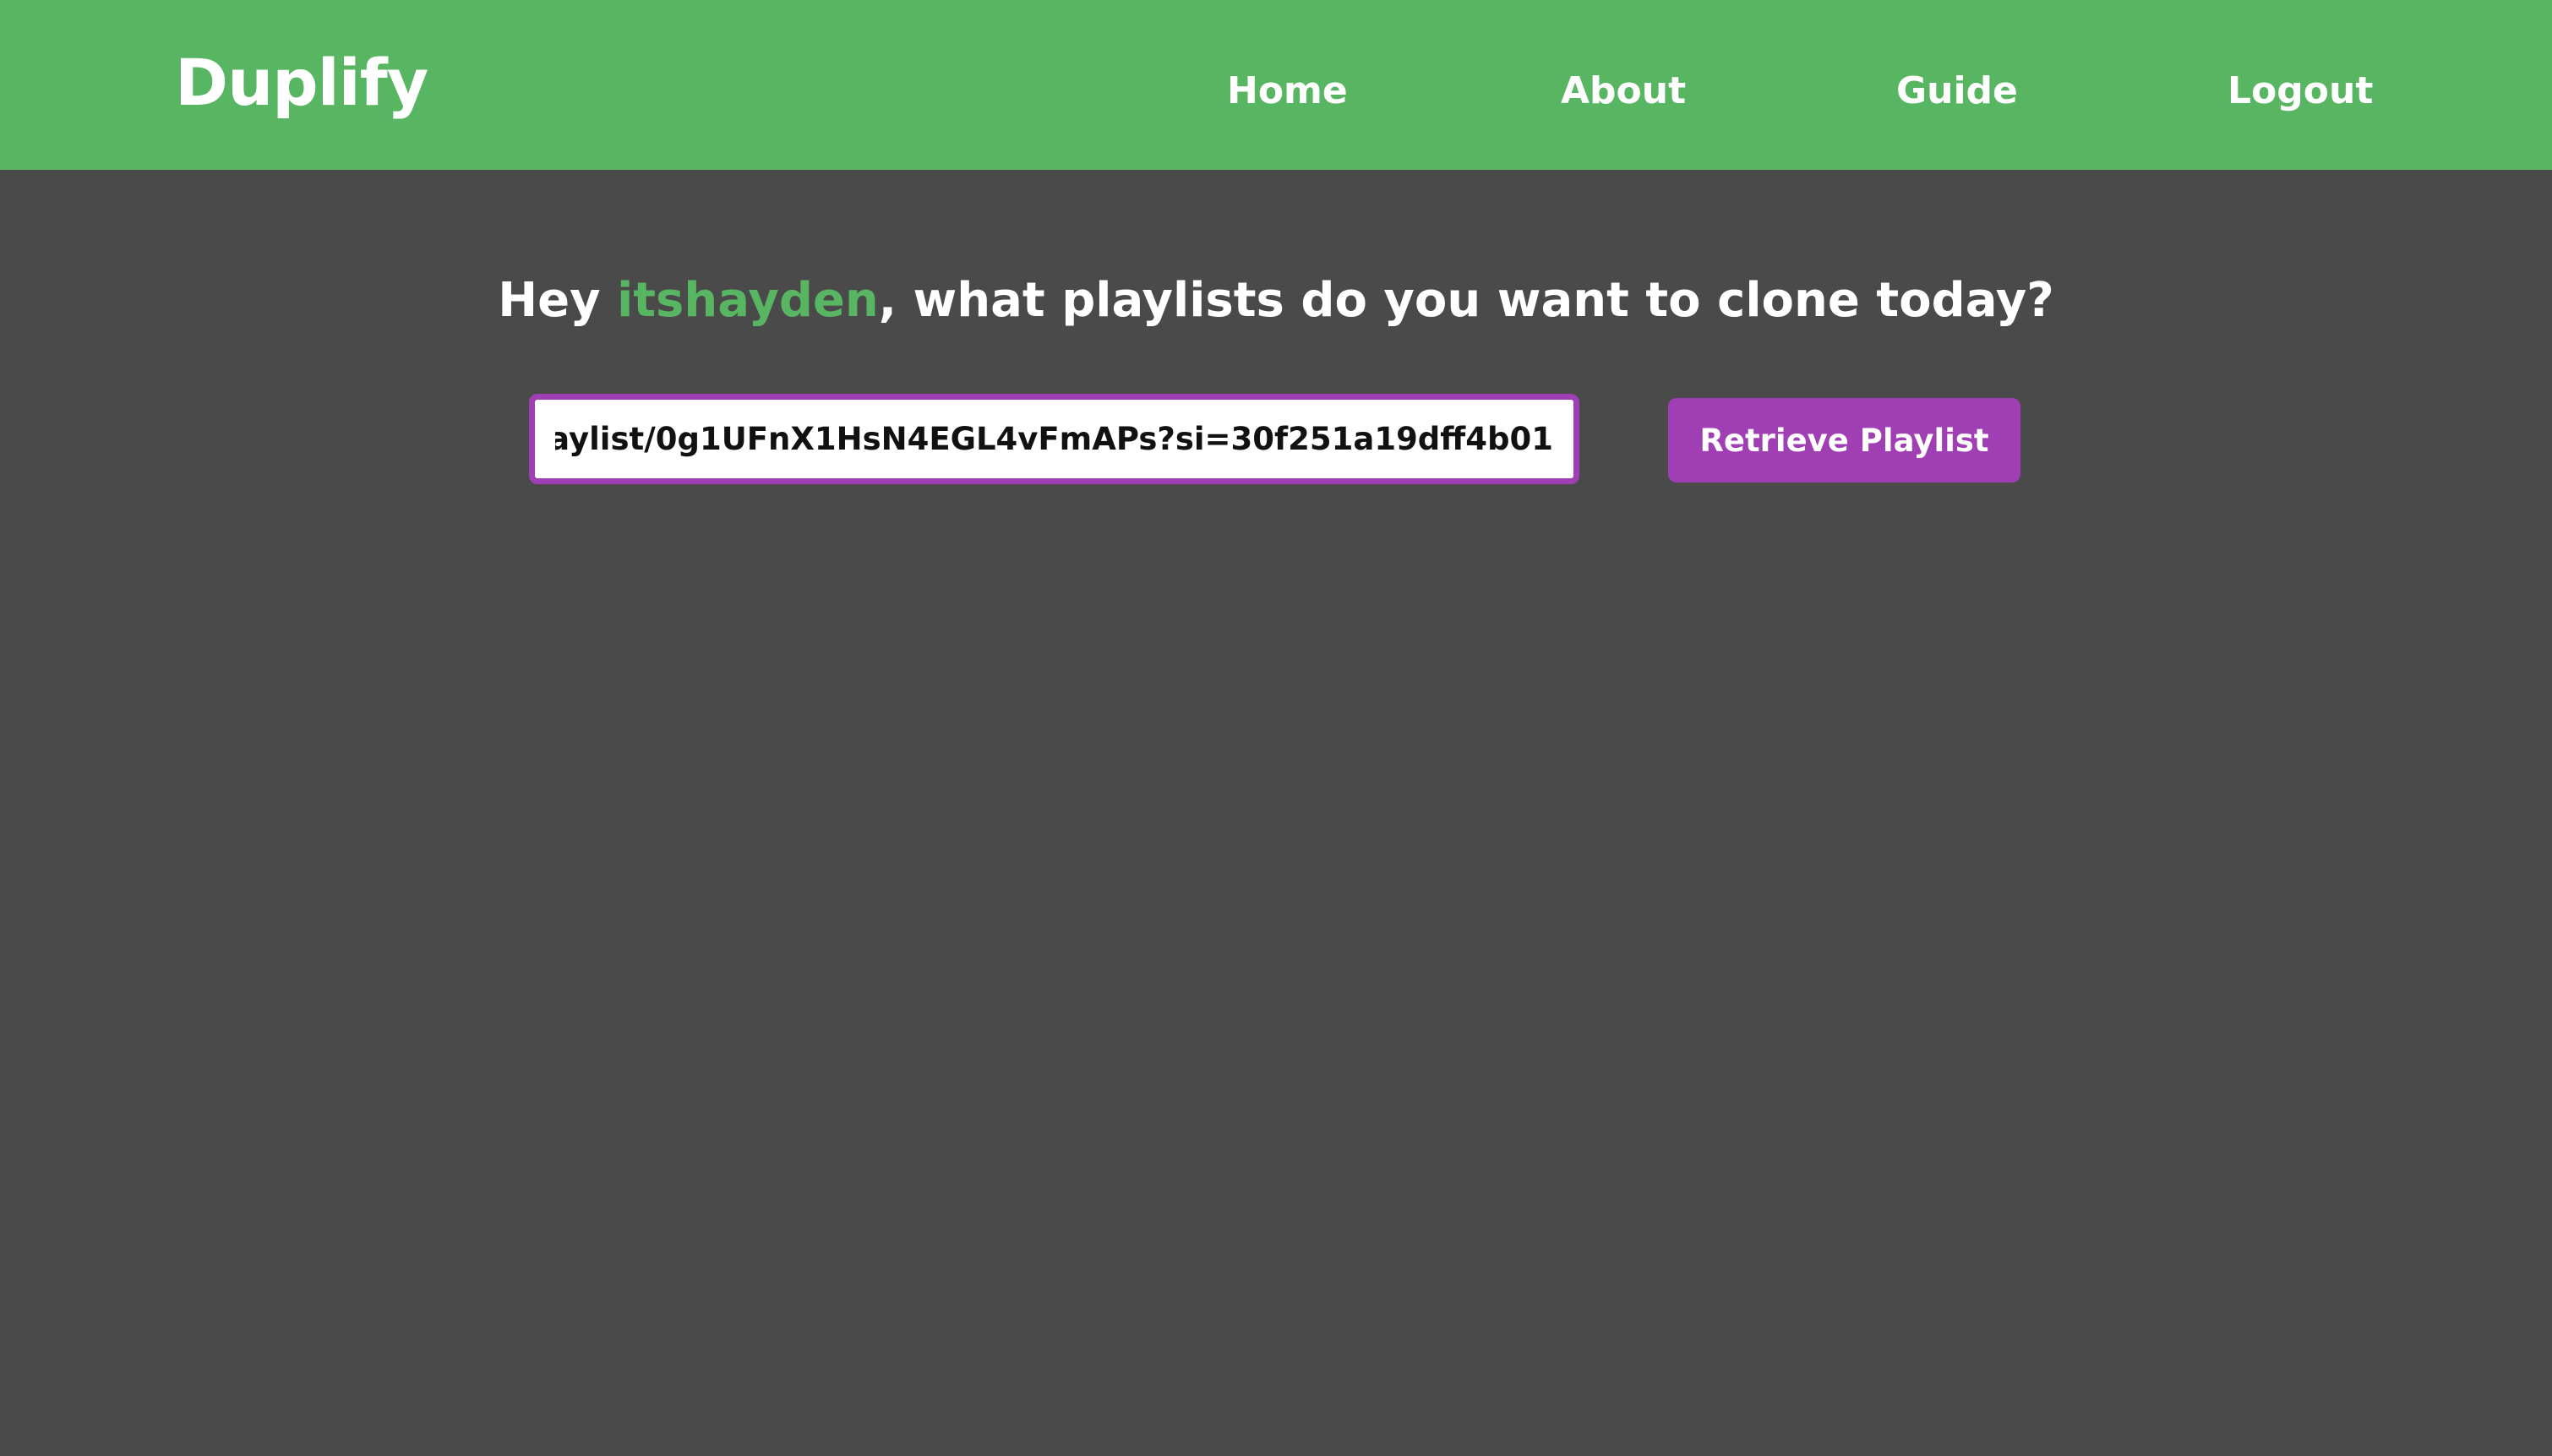 This screenshot has height=1456, width=2552. I want to click on username: itshayden, so click(748, 300).